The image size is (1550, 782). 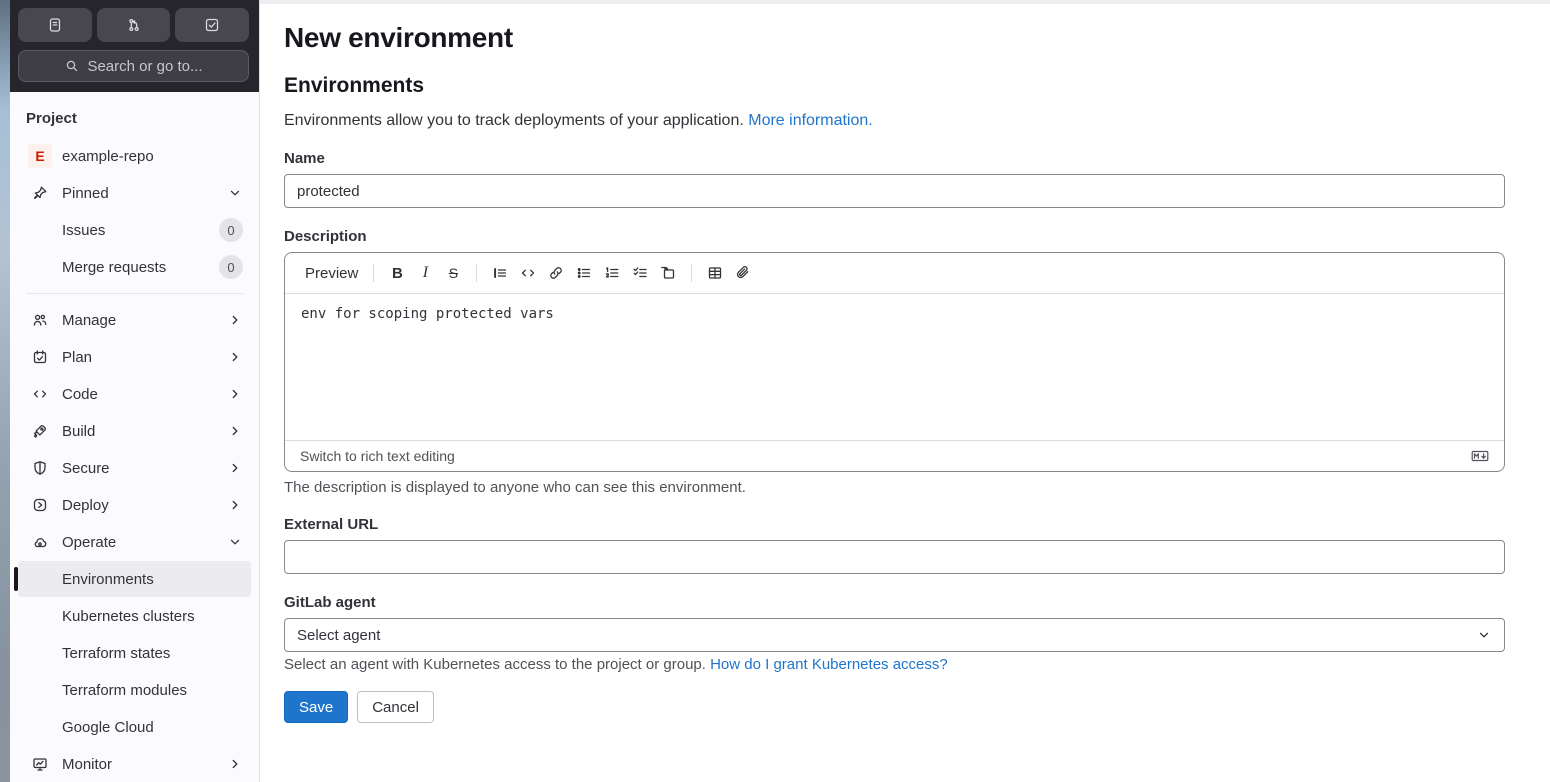 I want to click on attachment-button, so click(x=743, y=273).